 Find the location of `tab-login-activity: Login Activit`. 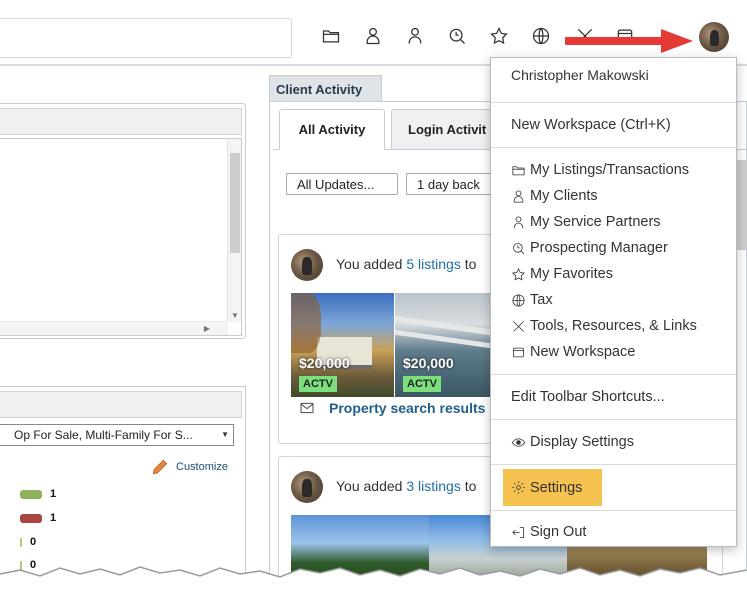

tab-login-activity: Login Activit is located at coordinates (441, 129).